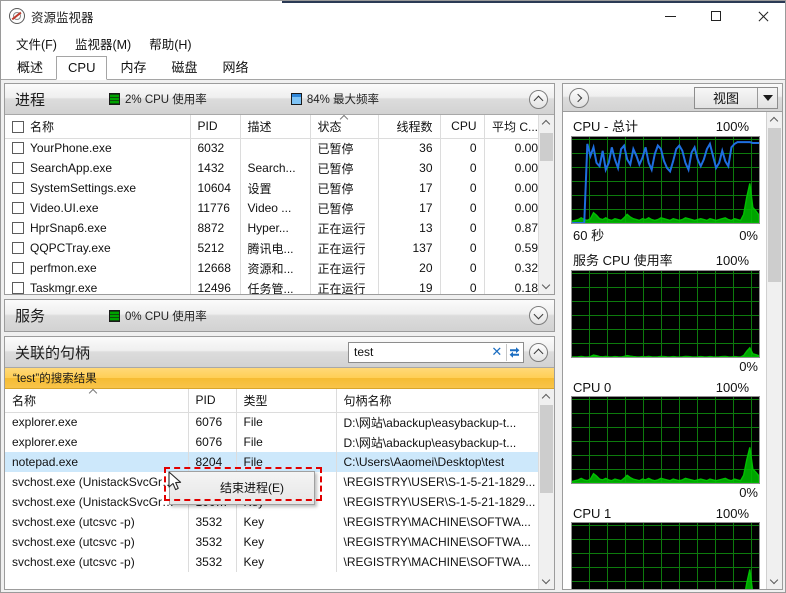 Image resolution: width=786 pixels, height=593 pixels. I want to click on maximize-button, so click(716, 16).